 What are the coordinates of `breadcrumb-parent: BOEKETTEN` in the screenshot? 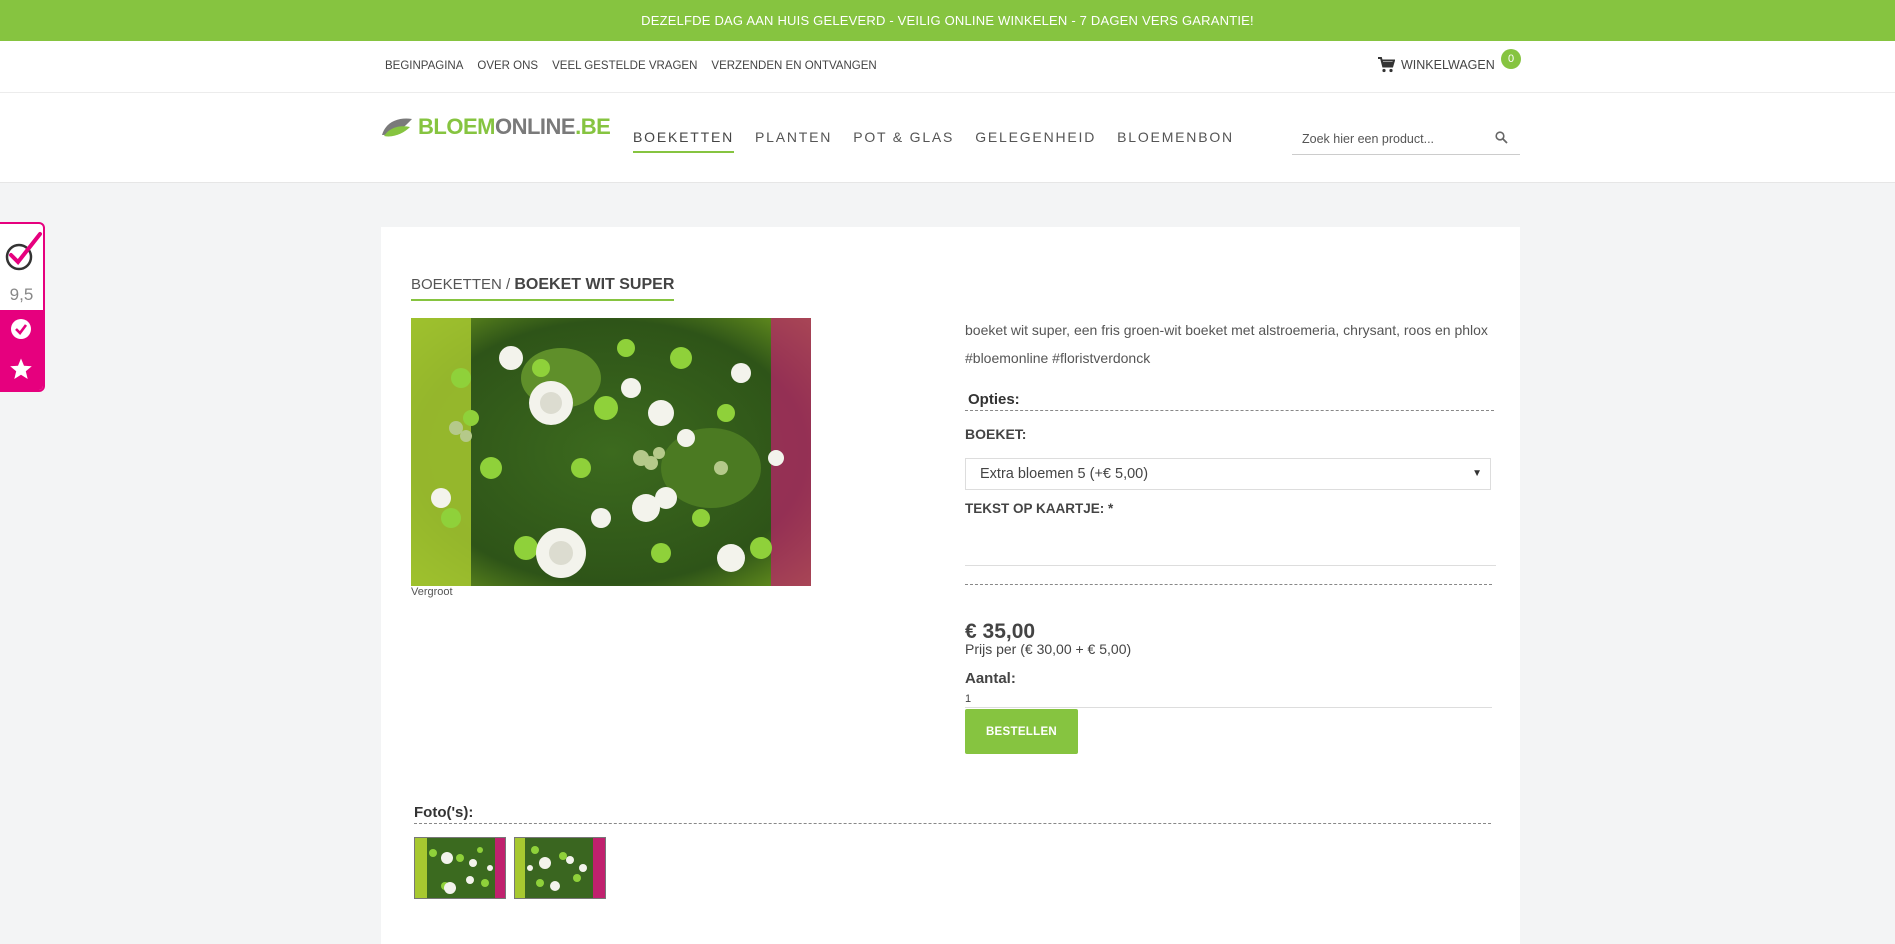 It's located at (456, 284).